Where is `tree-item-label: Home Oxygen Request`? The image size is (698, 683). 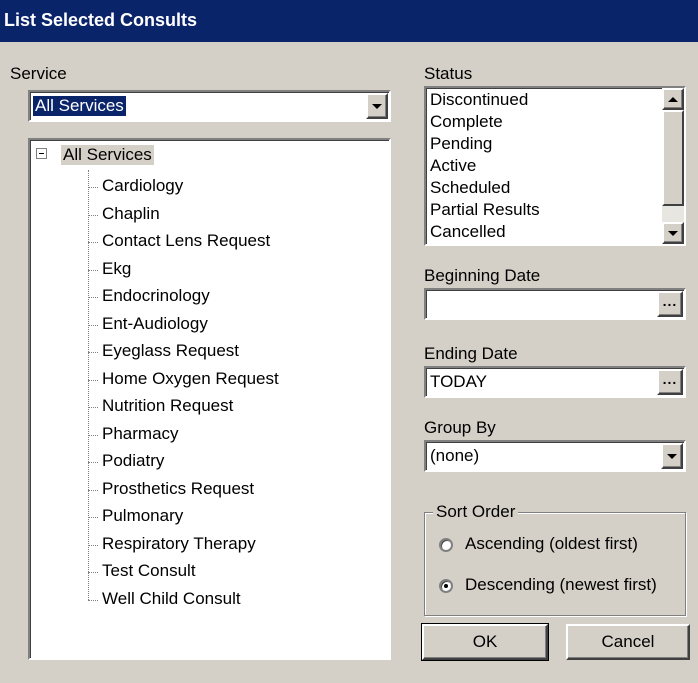 tree-item-label: Home Oxygen Request is located at coordinates (190, 378).